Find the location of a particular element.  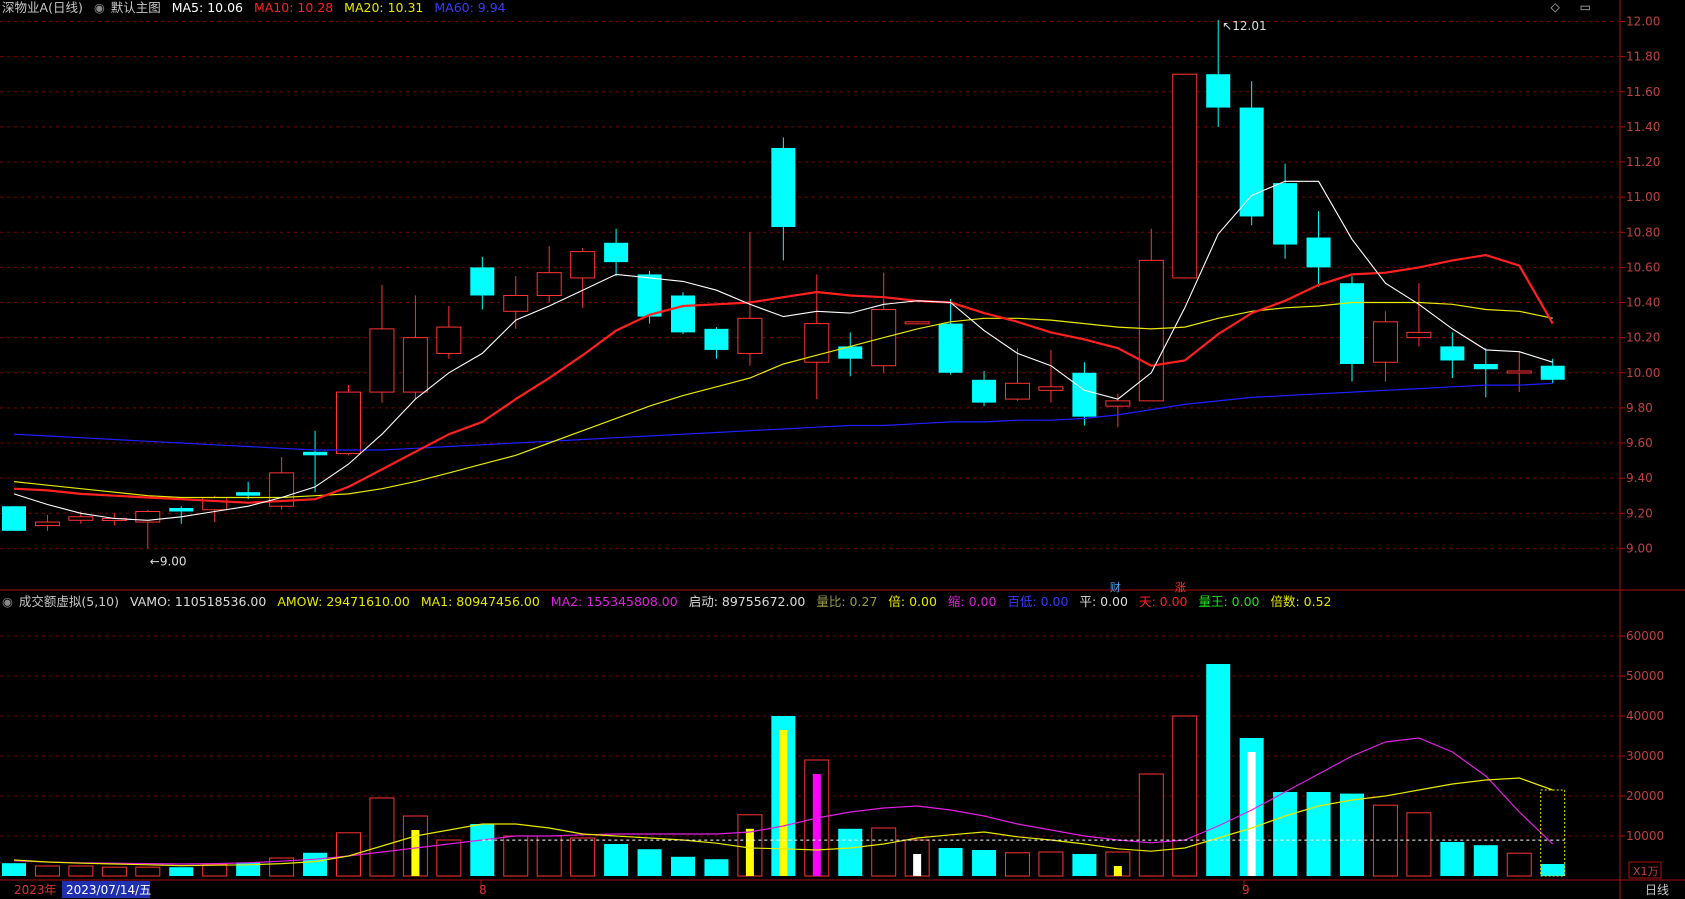

volume-tick-label: 30000 is located at coordinates (1645, 756).